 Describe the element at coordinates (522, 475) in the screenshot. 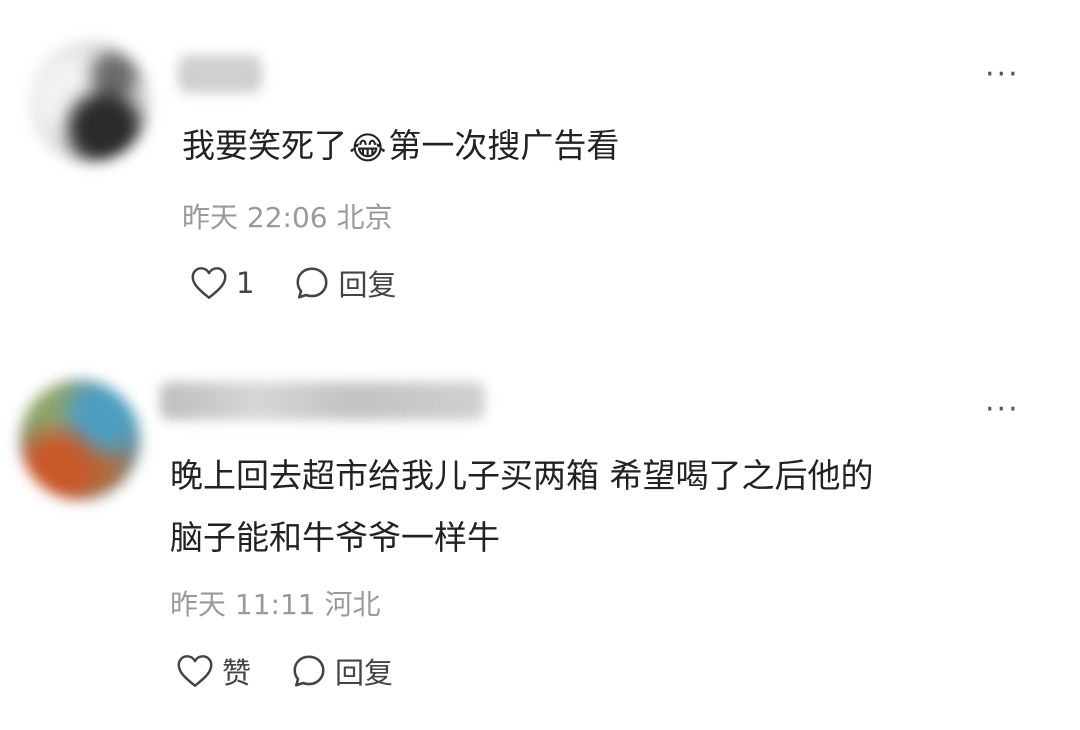

I see `comment-text-line: 晚上回去超市给我儿子买两箱 希望喝了之后他的` at that location.